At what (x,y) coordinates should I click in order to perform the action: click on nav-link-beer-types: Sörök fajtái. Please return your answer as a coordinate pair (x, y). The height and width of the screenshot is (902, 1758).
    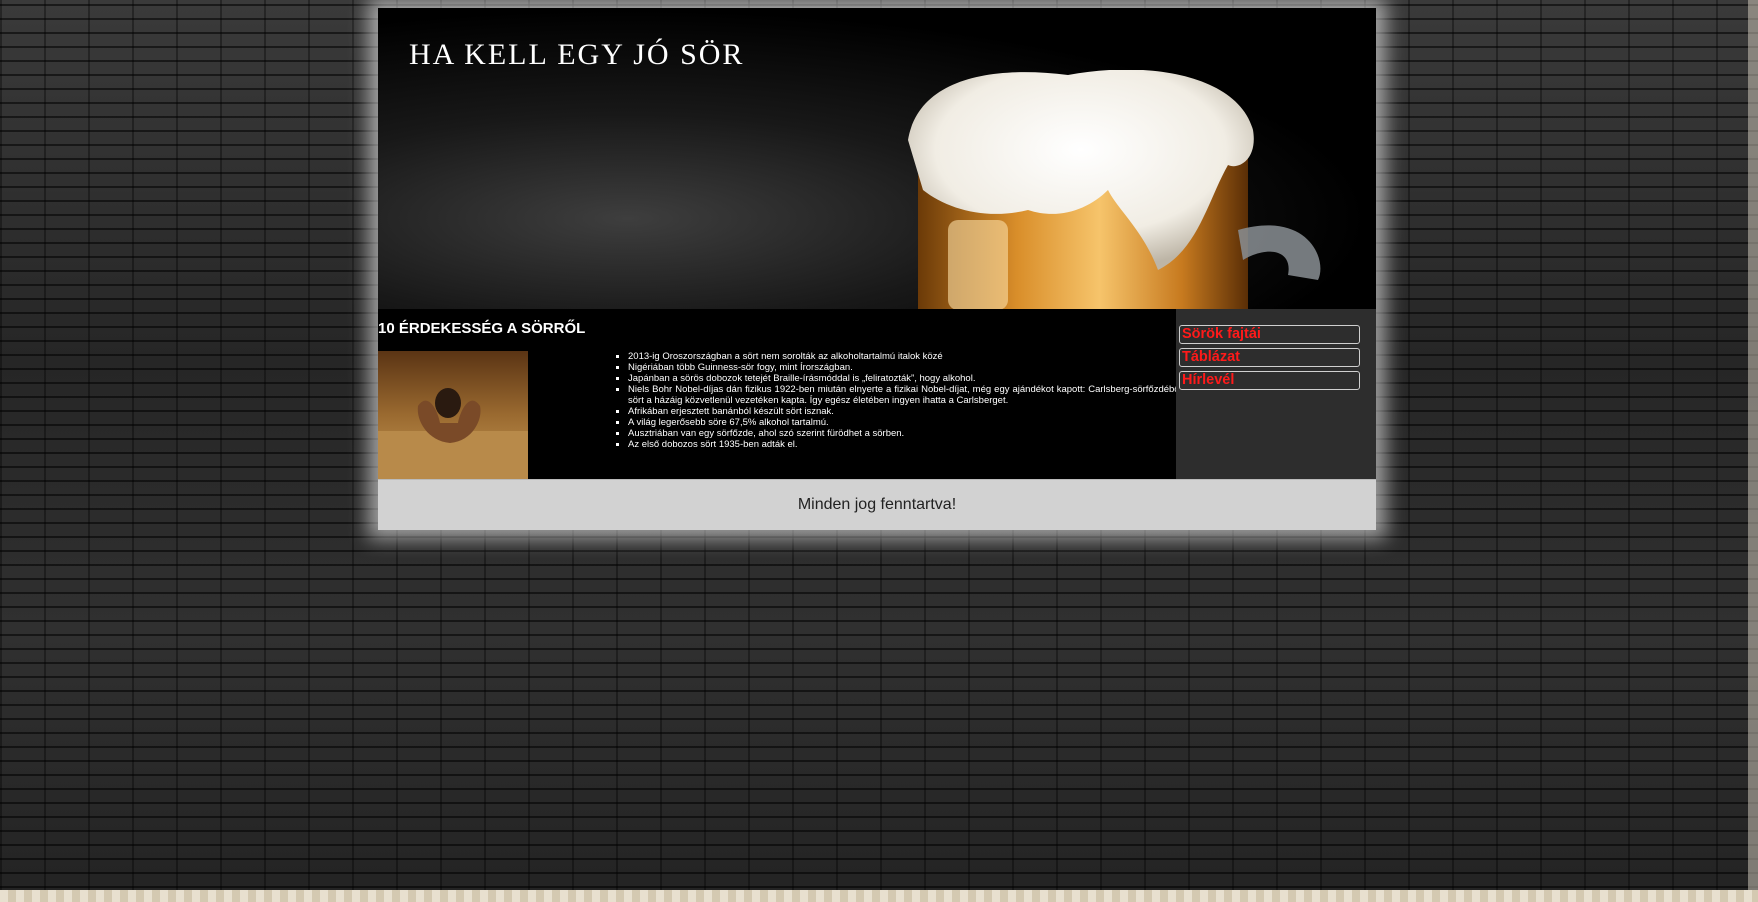
    Looking at the image, I should click on (1269, 334).